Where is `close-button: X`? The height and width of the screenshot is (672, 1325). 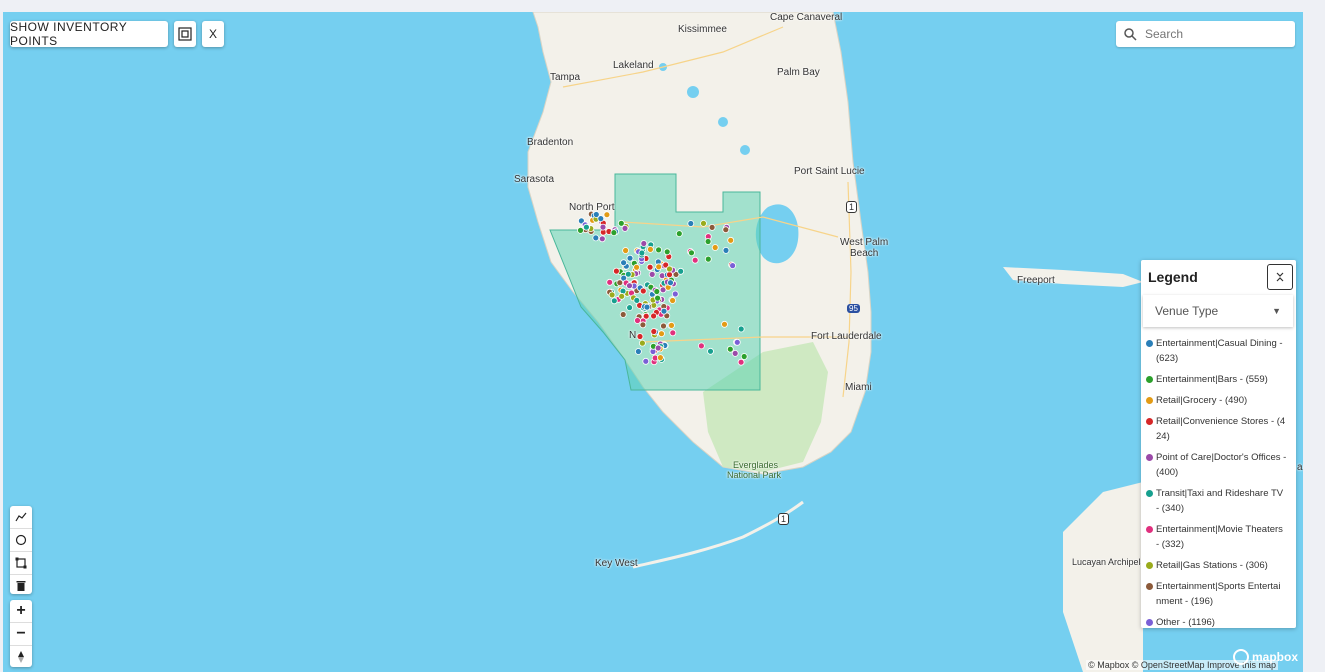 close-button: X is located at coordinates (213, 34).